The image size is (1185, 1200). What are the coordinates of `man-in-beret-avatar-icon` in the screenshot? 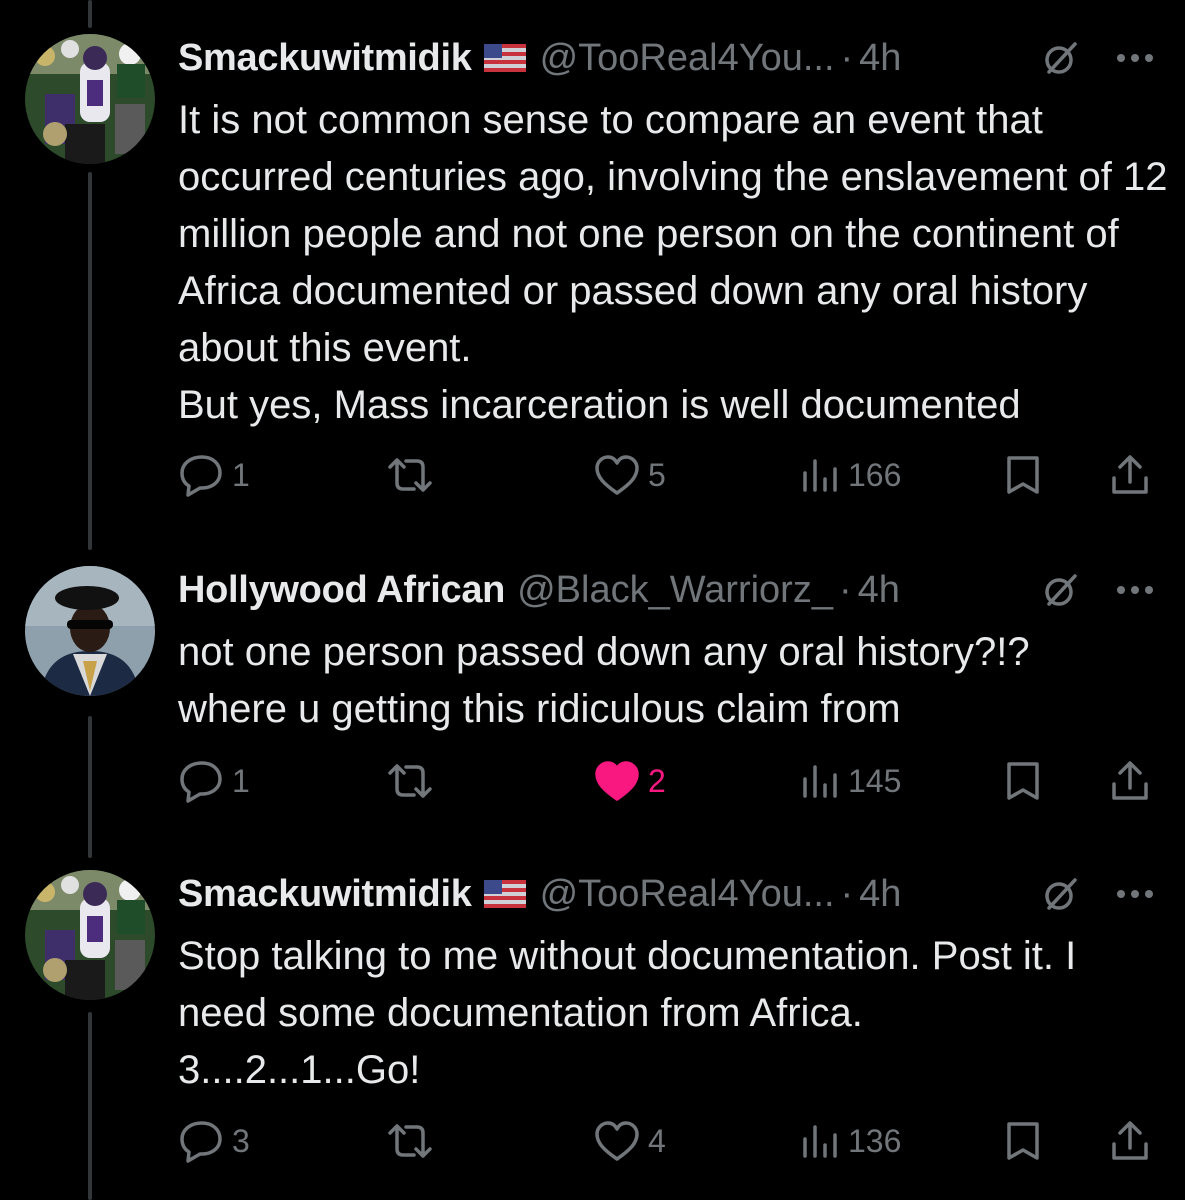 It's located at (90, 631).